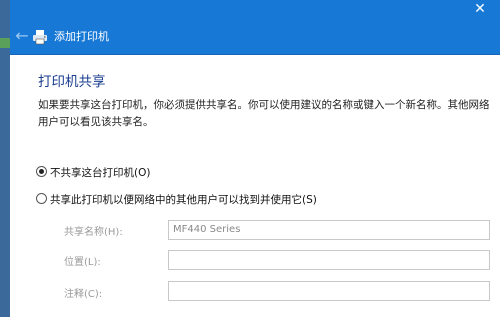 This screenshot has width=500, height=317. I want to click on radio-do-not-share: 不共享这台打印机(O), so click(93, 172).